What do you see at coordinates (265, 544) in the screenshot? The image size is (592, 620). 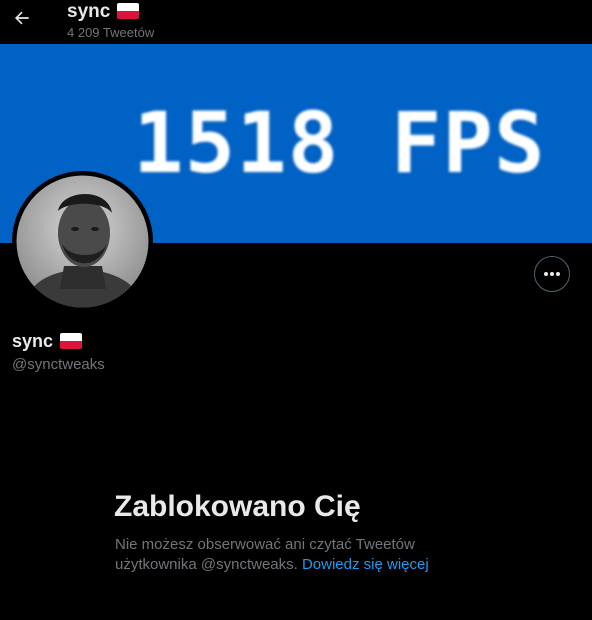 I see `blocked-desc-line1: Nie możesz obserwować ani czytać Tweetów` at bounding box center [265, 544].